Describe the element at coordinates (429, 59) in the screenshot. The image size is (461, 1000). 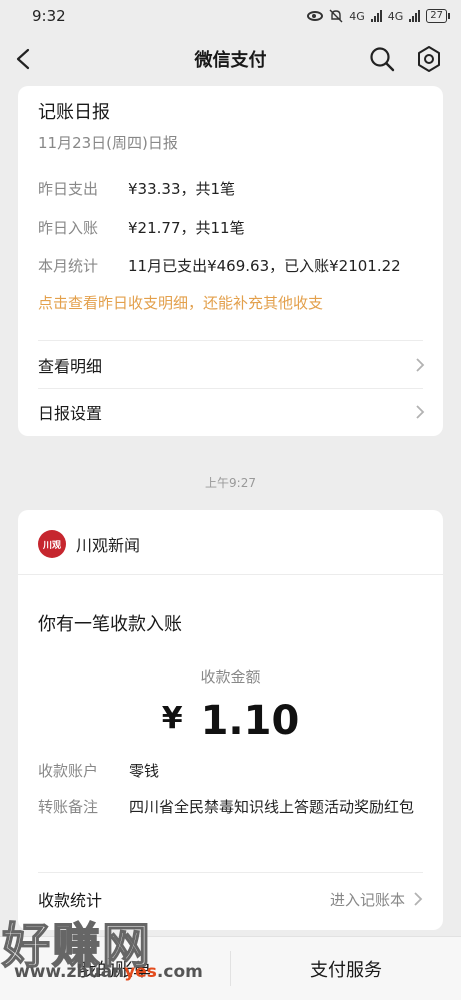
I see `gear-icon` at that location.